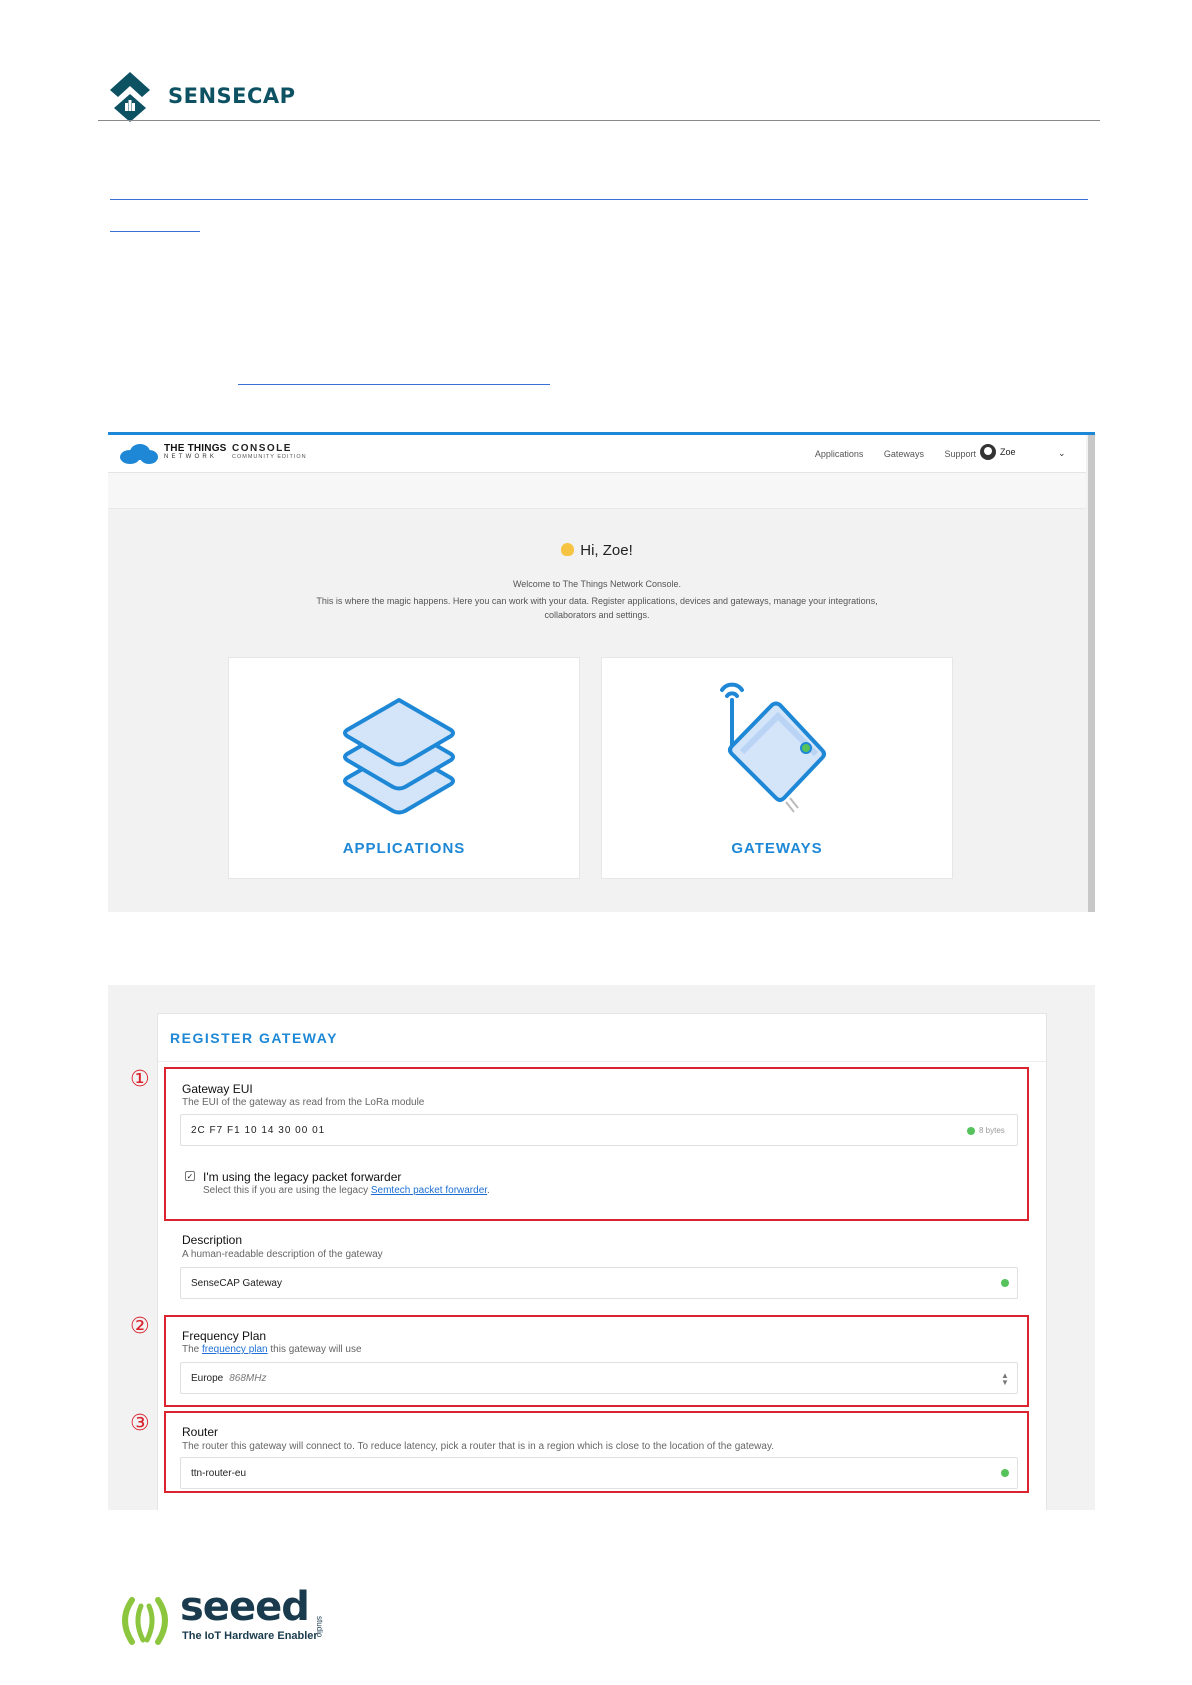 This screenshot has width=1192, height=1685. Describe the element at coordinates (1008, 452) in the screenshot. I see `user-name: Zoe` at that location.